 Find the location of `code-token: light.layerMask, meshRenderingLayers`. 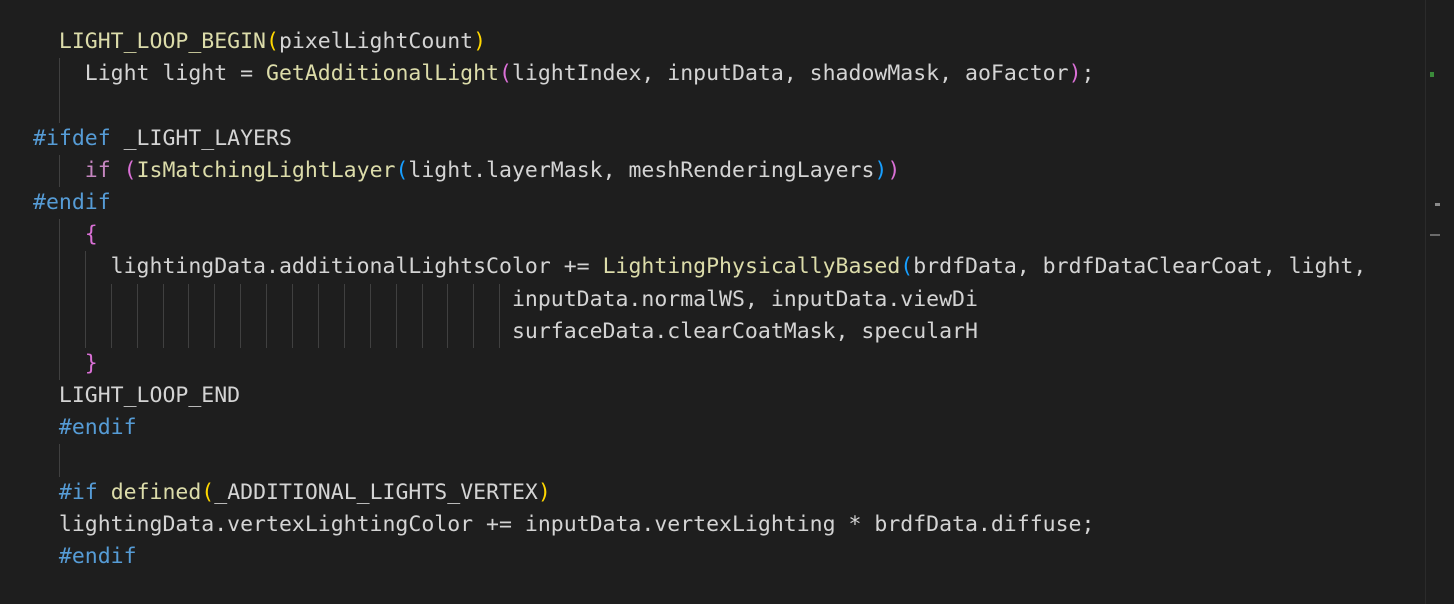

code-token: light.layerMask, meshRenderingLayers is located at coordinates (641, 170).